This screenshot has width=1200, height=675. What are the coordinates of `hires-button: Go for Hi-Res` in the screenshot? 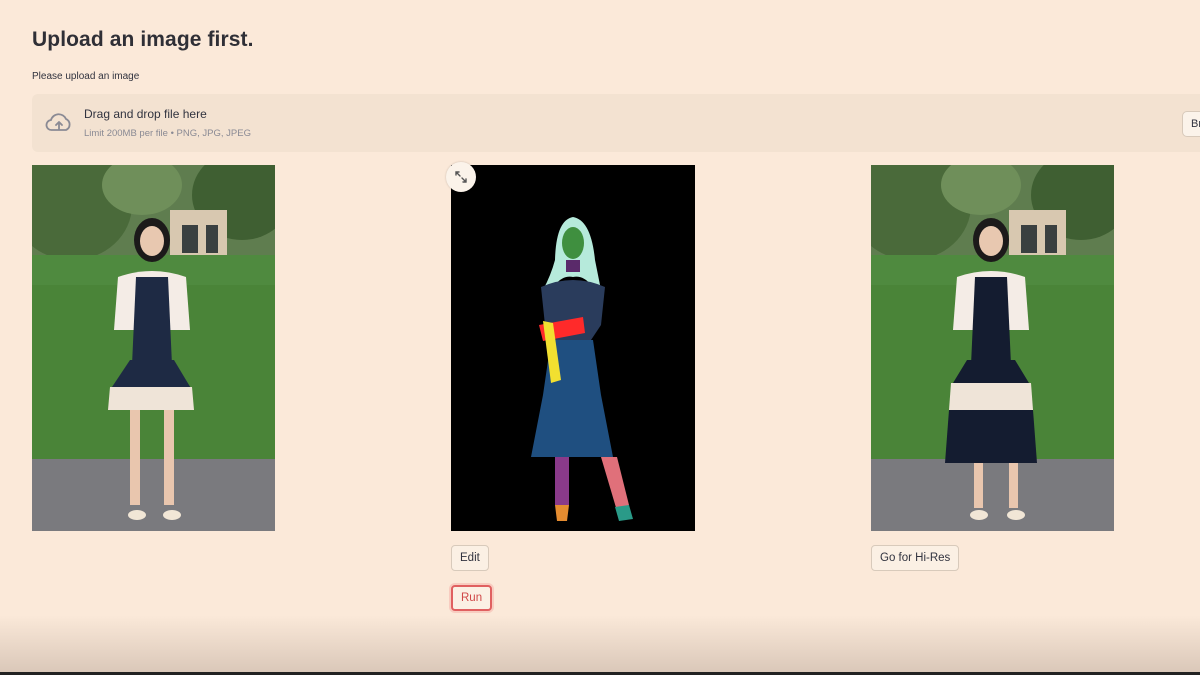 It's located at (915, 558).